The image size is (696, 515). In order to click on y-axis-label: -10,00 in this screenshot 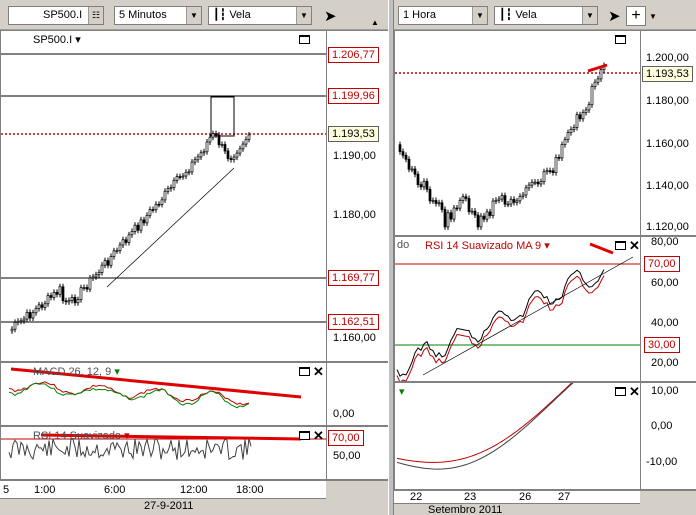, I will do `click(662, 462)`.